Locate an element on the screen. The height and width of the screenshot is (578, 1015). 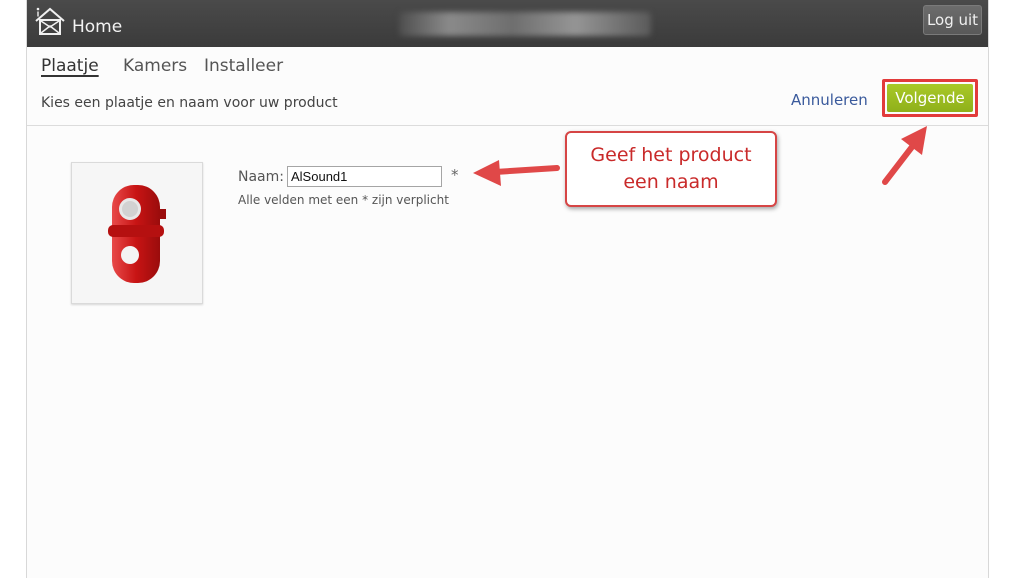
next-button: Volgende is located at coordinates (930, 98).